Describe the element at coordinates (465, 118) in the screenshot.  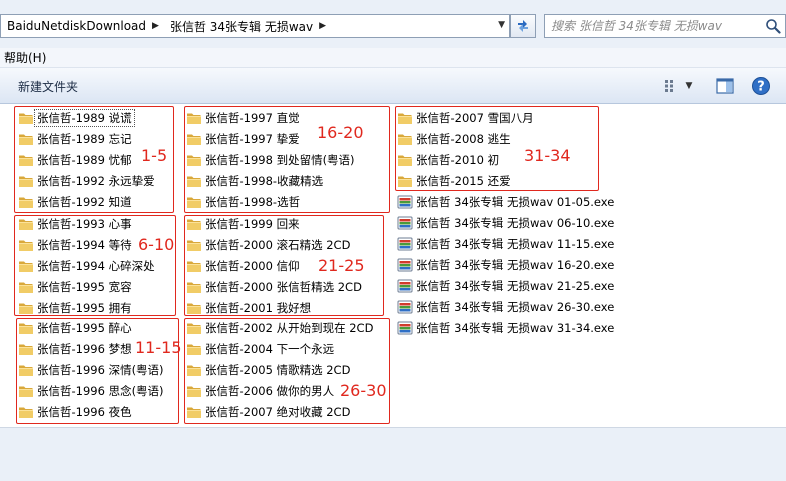
I see `folder-item: 张信哲-2007 雪国八月` at that location.